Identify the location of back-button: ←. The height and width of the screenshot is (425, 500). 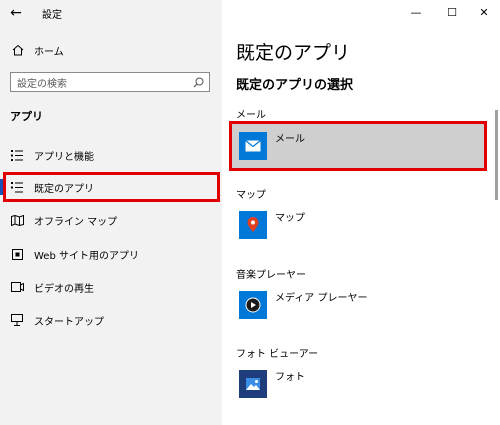
(16, 13).